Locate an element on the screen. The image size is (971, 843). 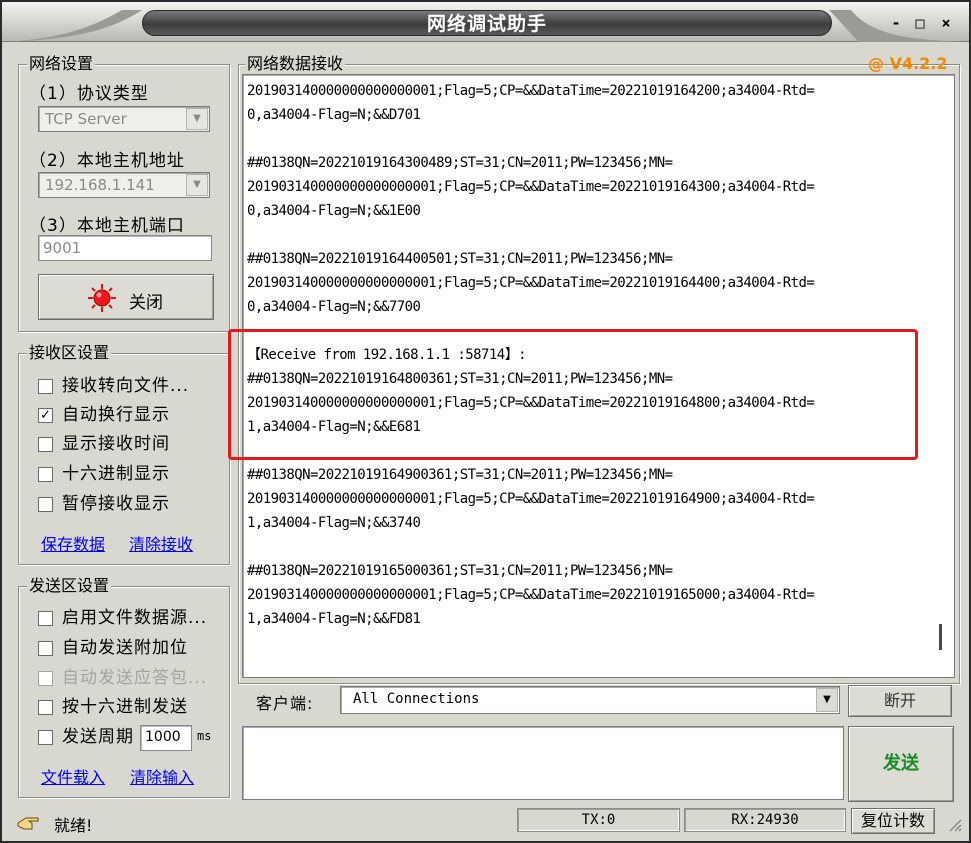
version-label: @ V4.2.2 is located at coordinates (908, 63).